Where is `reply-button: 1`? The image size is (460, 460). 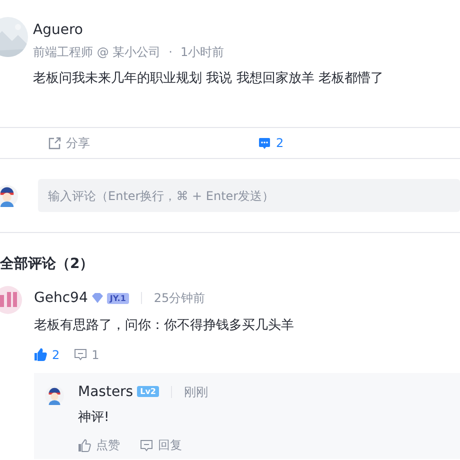
reply-button: 1 is located at coordinates (87, 355).